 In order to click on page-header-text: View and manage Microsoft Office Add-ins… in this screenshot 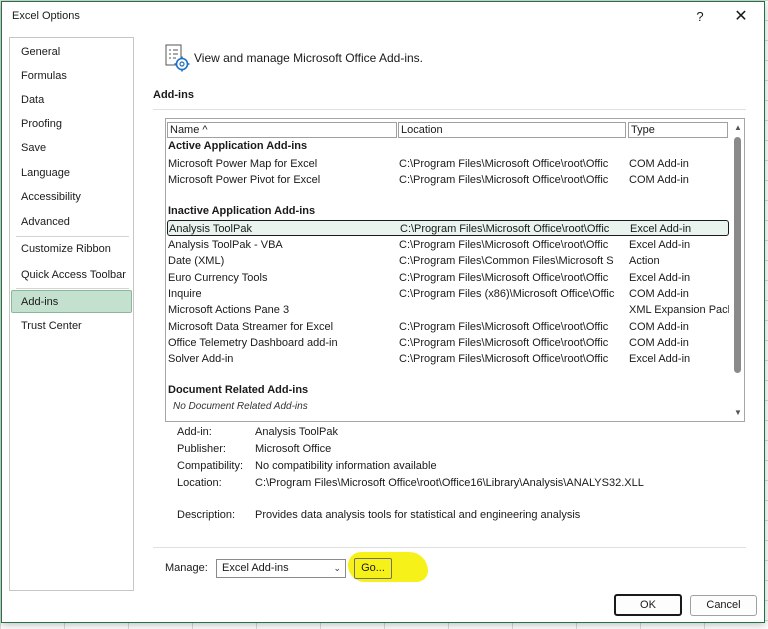, I will do `click(309, 58)`.